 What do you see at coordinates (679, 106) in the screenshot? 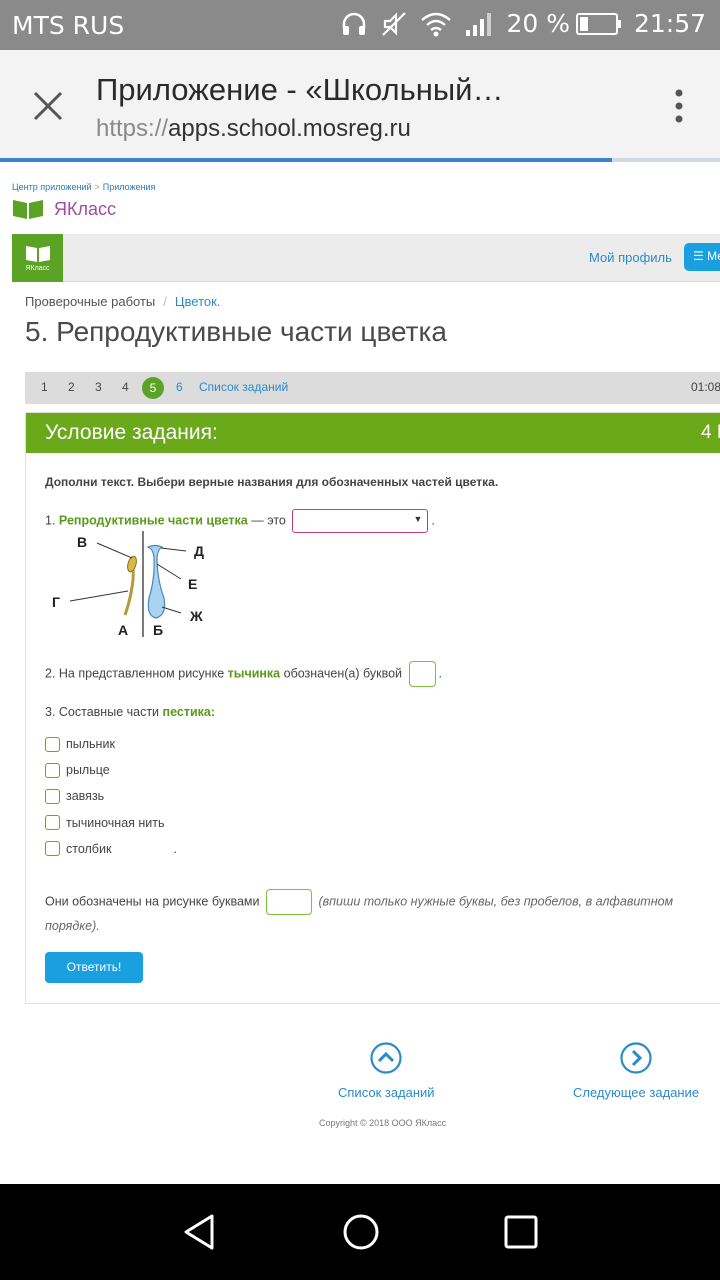
I see `overflow-menu-icon` at bounding box center [679, 106].